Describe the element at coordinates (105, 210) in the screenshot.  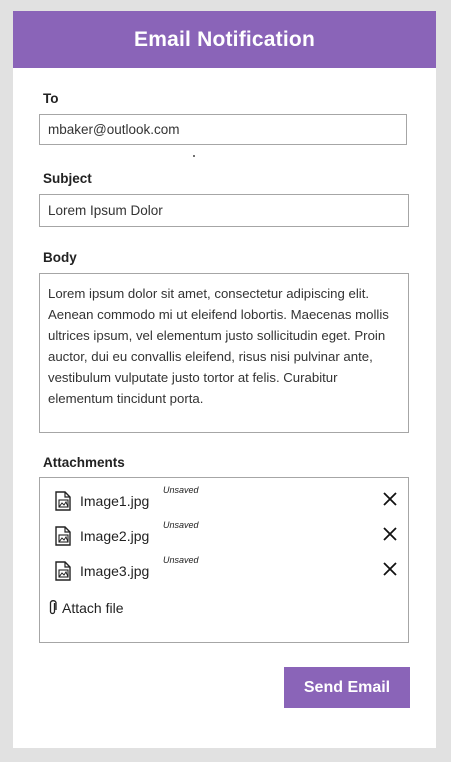
I see `subject-value: Lorem Ipsum Dolor` at that location.